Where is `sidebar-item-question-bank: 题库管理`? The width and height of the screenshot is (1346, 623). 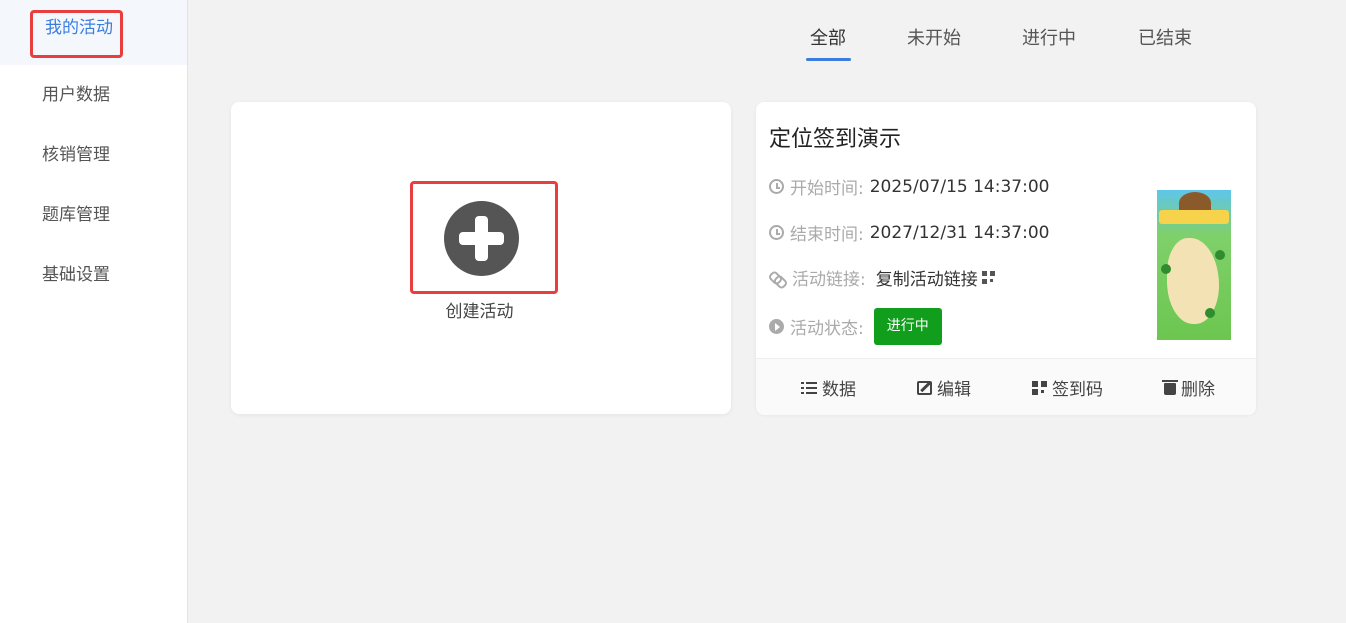
sidebar-item-question-bank: 题库管理 is located at coordinates (93, 215).